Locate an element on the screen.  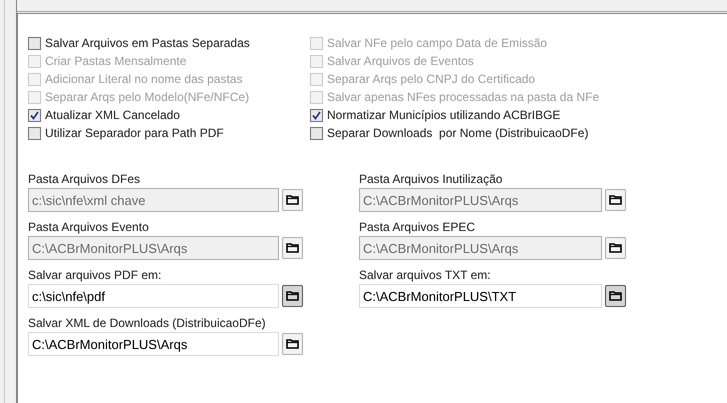
field-label: Salvar XML de Downloads (DistribuicaoDFe) is located at coordinates (147, 323).